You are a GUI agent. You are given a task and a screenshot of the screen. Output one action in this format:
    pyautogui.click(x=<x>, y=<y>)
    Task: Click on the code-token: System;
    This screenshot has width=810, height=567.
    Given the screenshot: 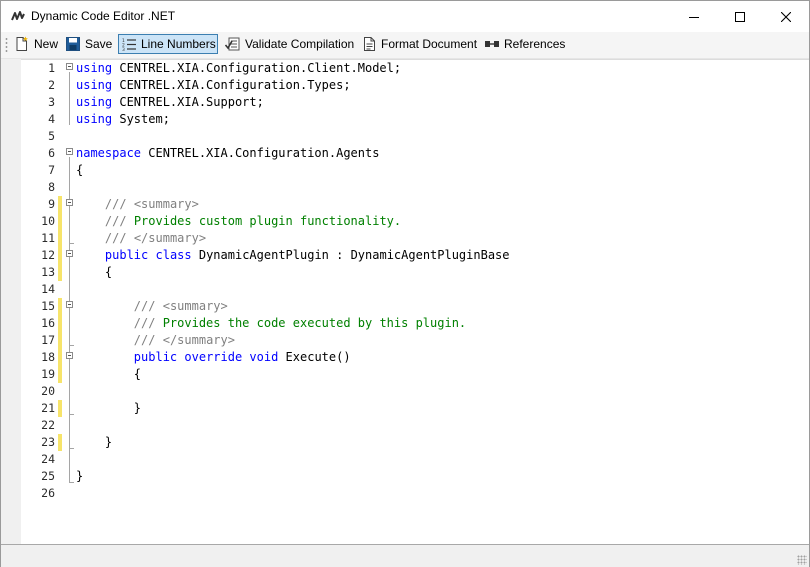 What is the action you would take?
    pyautogui.click(x=141, y=119)
    